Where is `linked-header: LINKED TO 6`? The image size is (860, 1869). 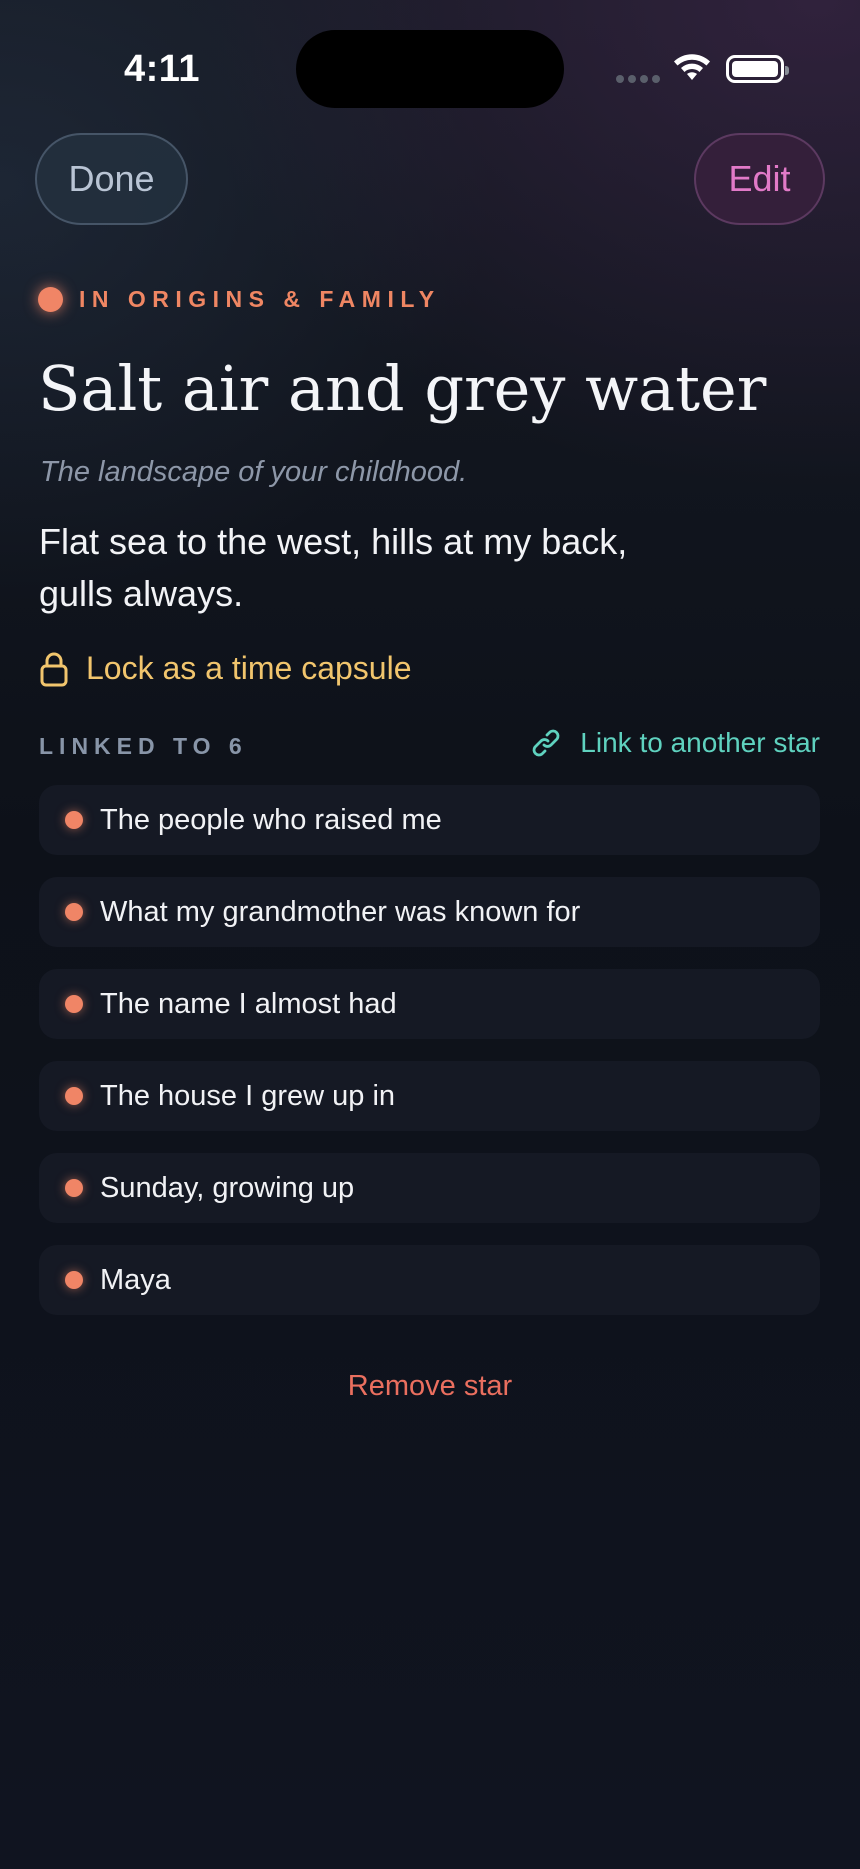 linked-header: LINKED TO 6 is located at coordinates (143, 746).